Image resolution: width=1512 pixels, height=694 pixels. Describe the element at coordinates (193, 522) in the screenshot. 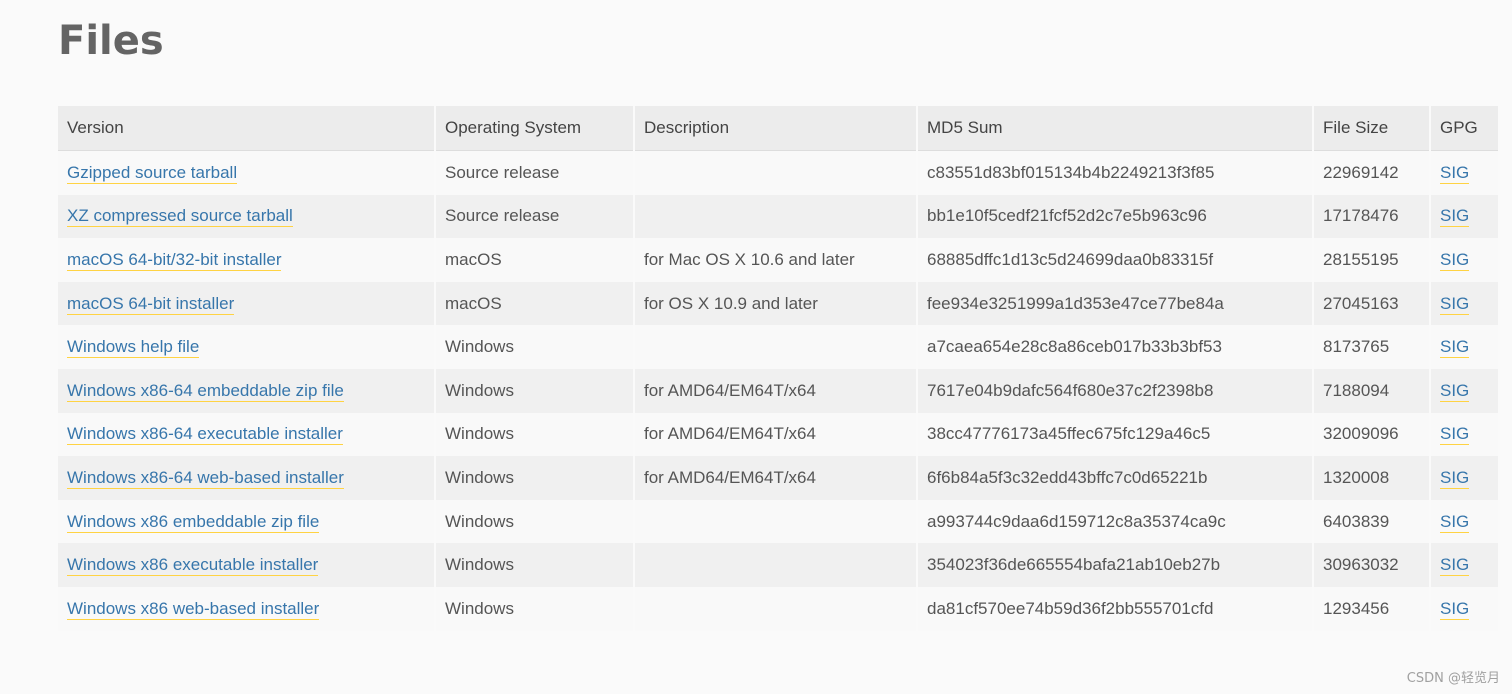

I see `download-link: Windows x86 embeddable zip file` at that location.